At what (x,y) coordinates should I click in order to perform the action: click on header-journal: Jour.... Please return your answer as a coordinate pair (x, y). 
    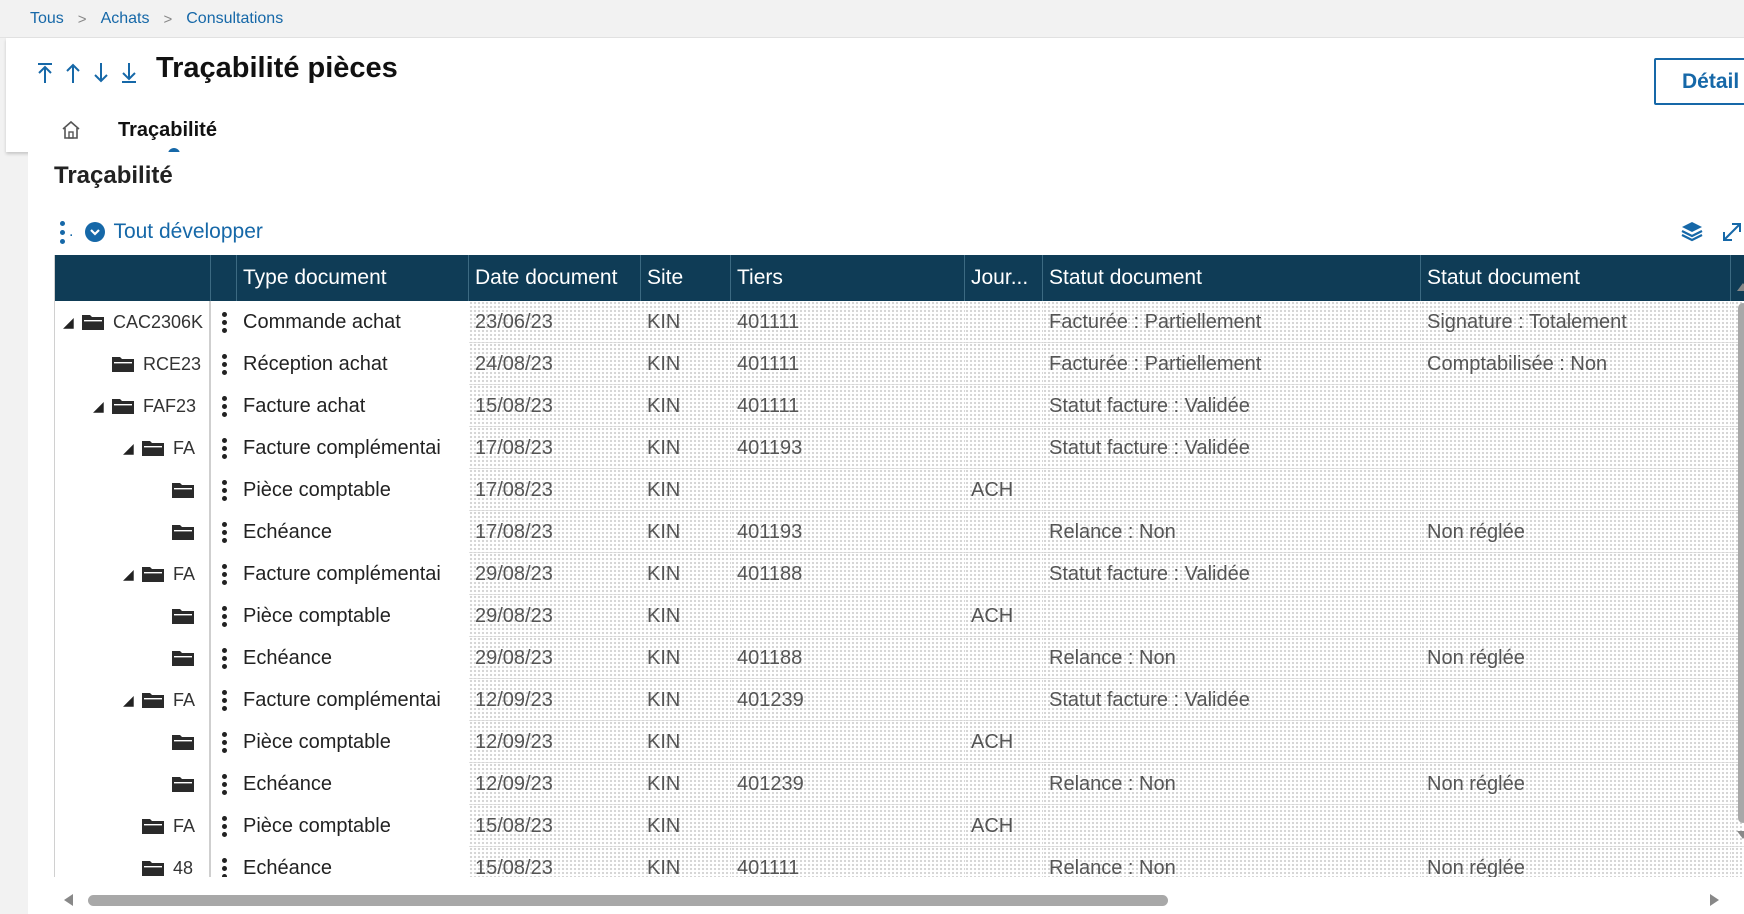
    Looking at the image, I should click on (1004, 278).